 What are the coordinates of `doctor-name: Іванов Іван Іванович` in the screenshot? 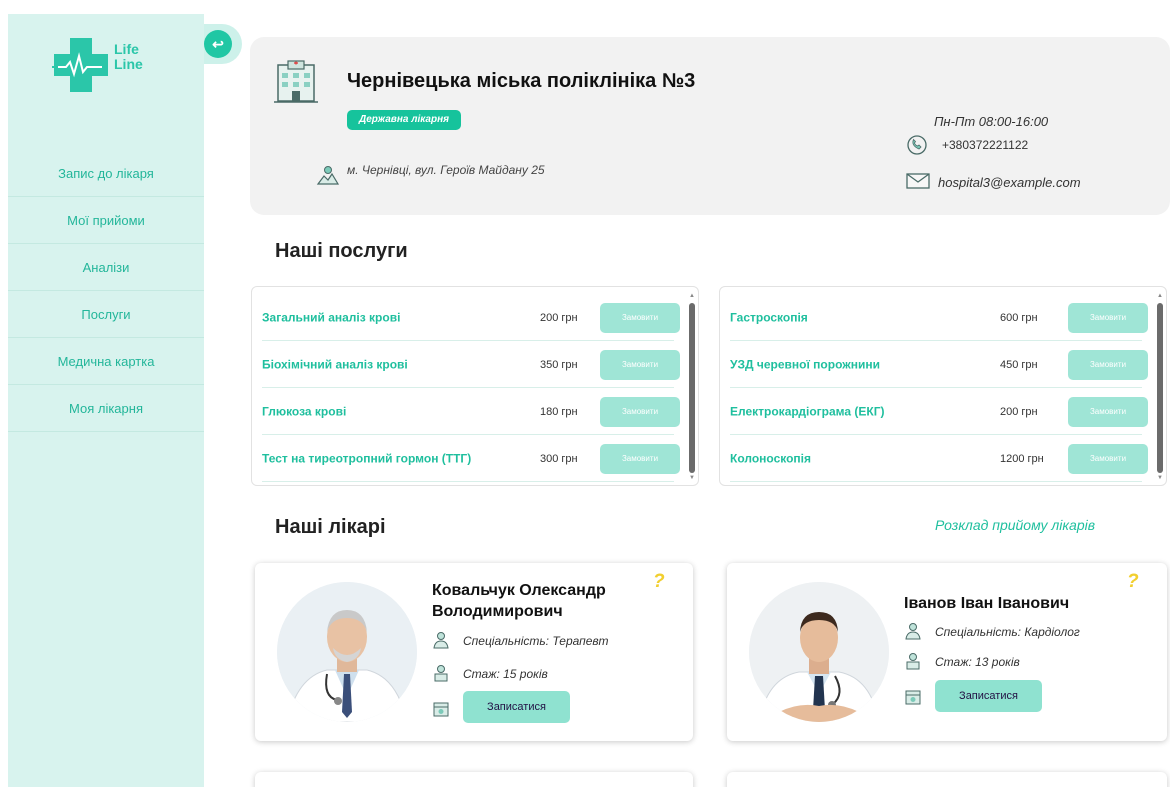 It's located at (987, 603).